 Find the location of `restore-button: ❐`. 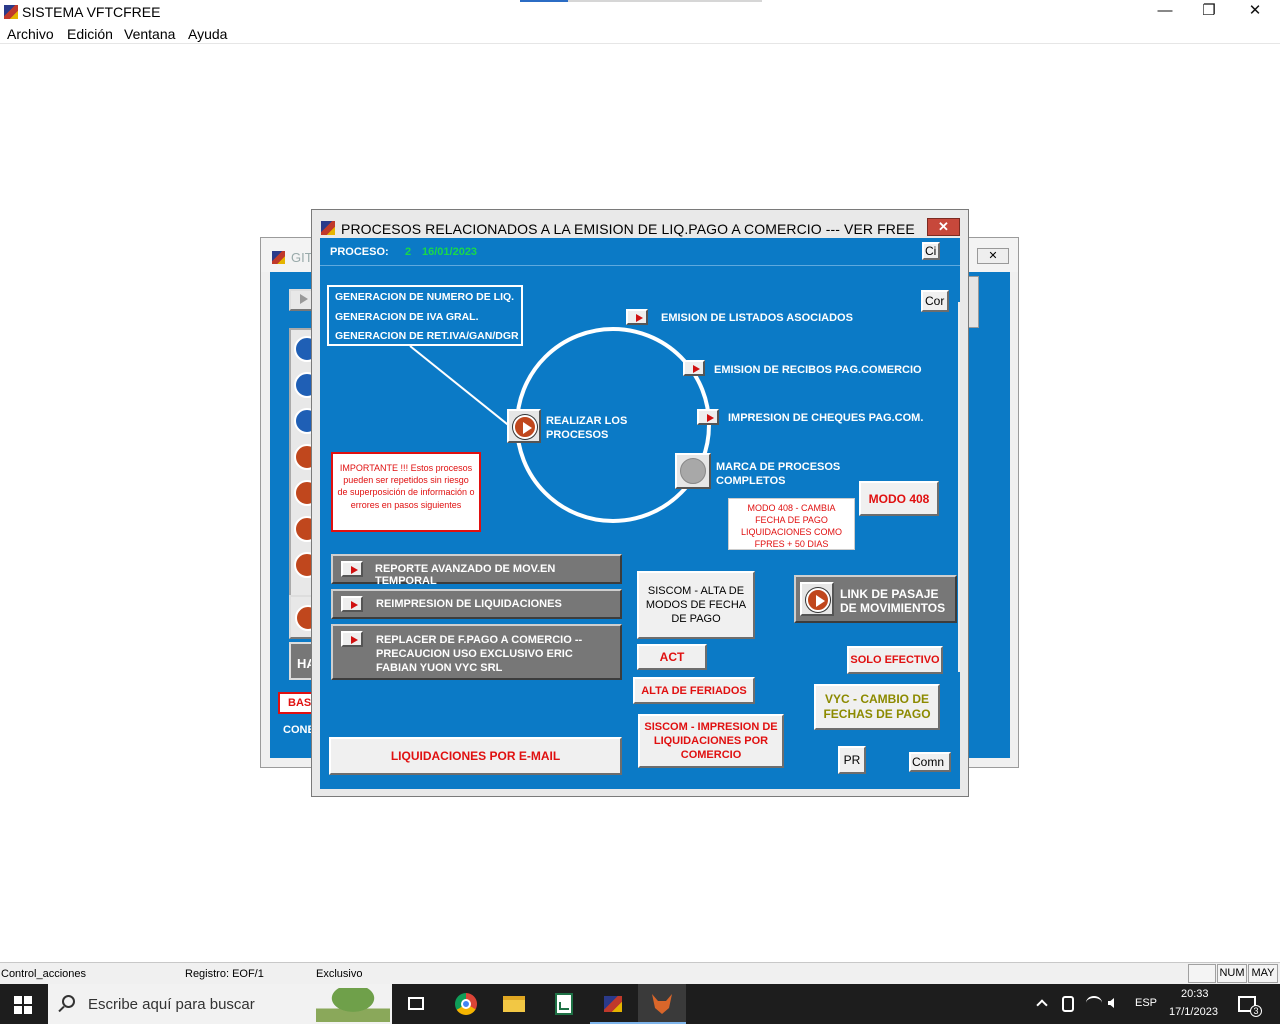

restore-button: ❐ is located at coordinates (1209, 12).